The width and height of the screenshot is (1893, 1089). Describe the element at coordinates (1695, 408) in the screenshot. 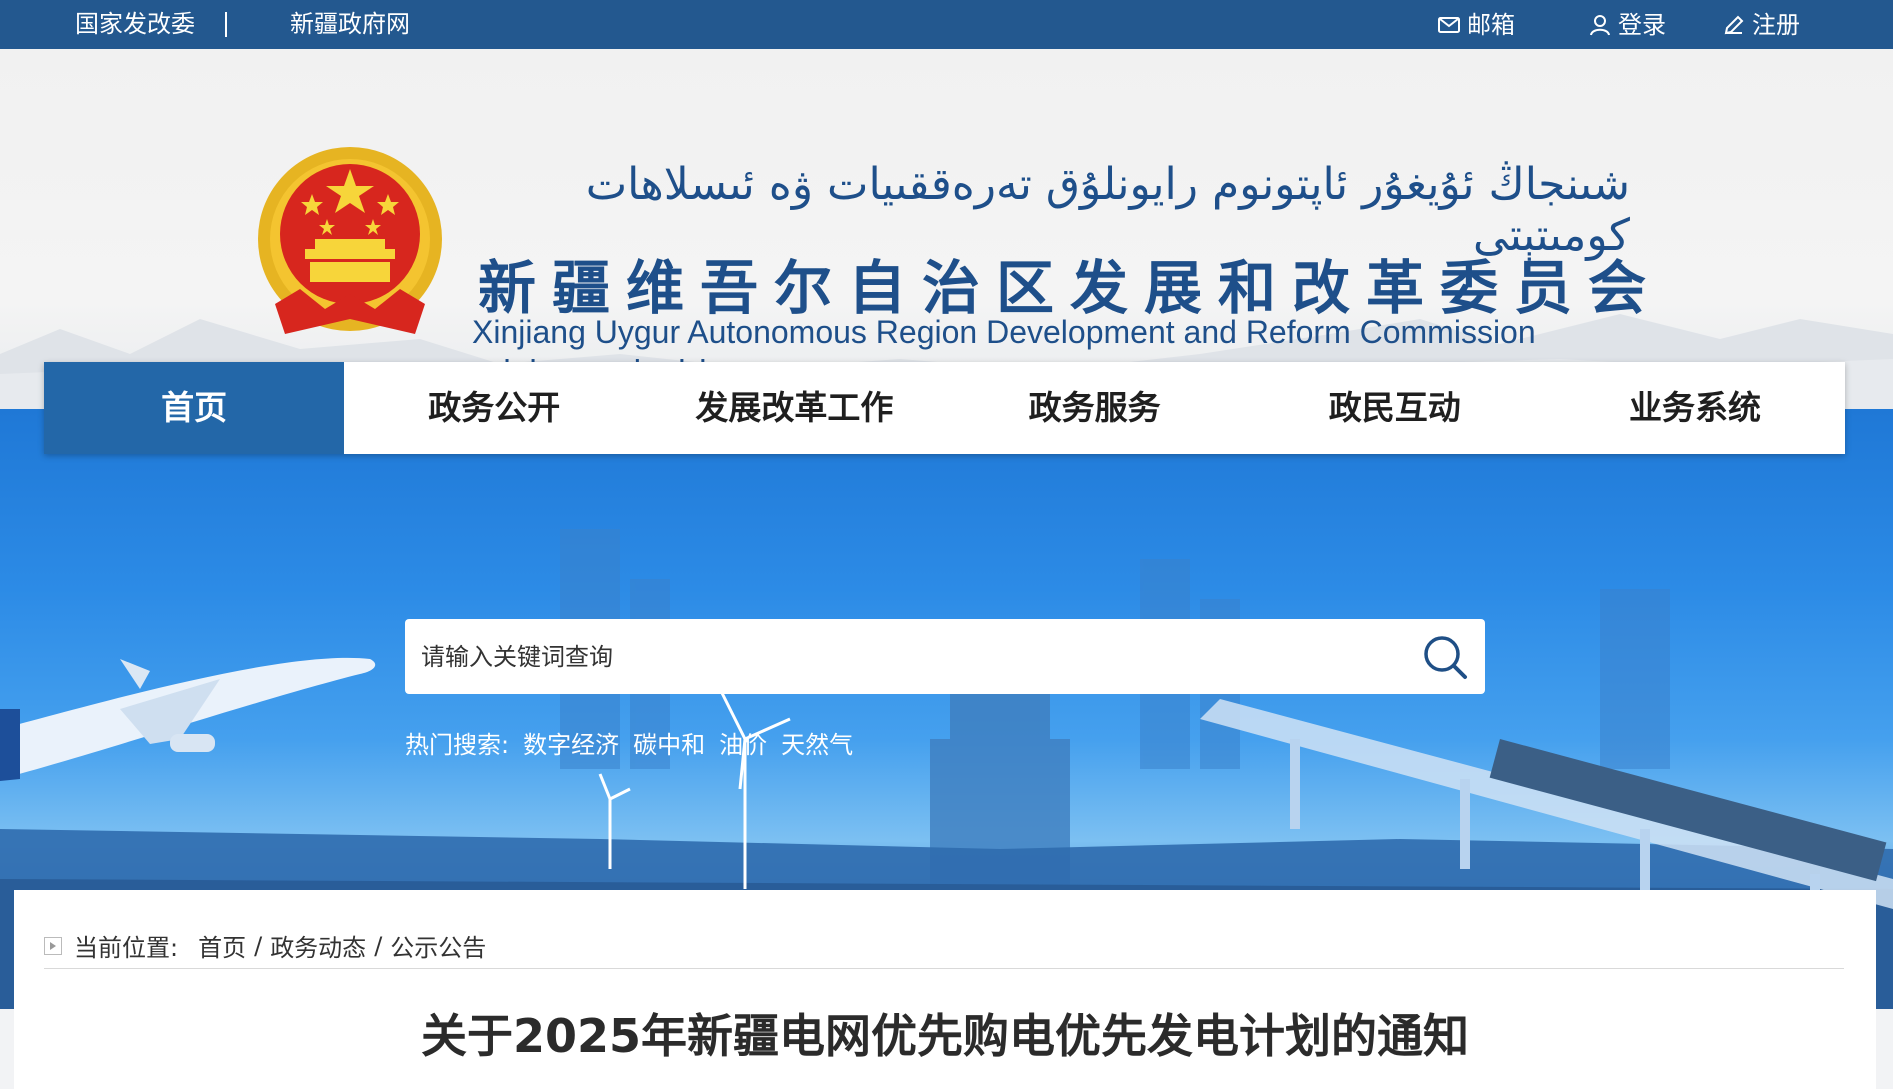

I see `nav-item-business-systems: 业务系统` at that location.